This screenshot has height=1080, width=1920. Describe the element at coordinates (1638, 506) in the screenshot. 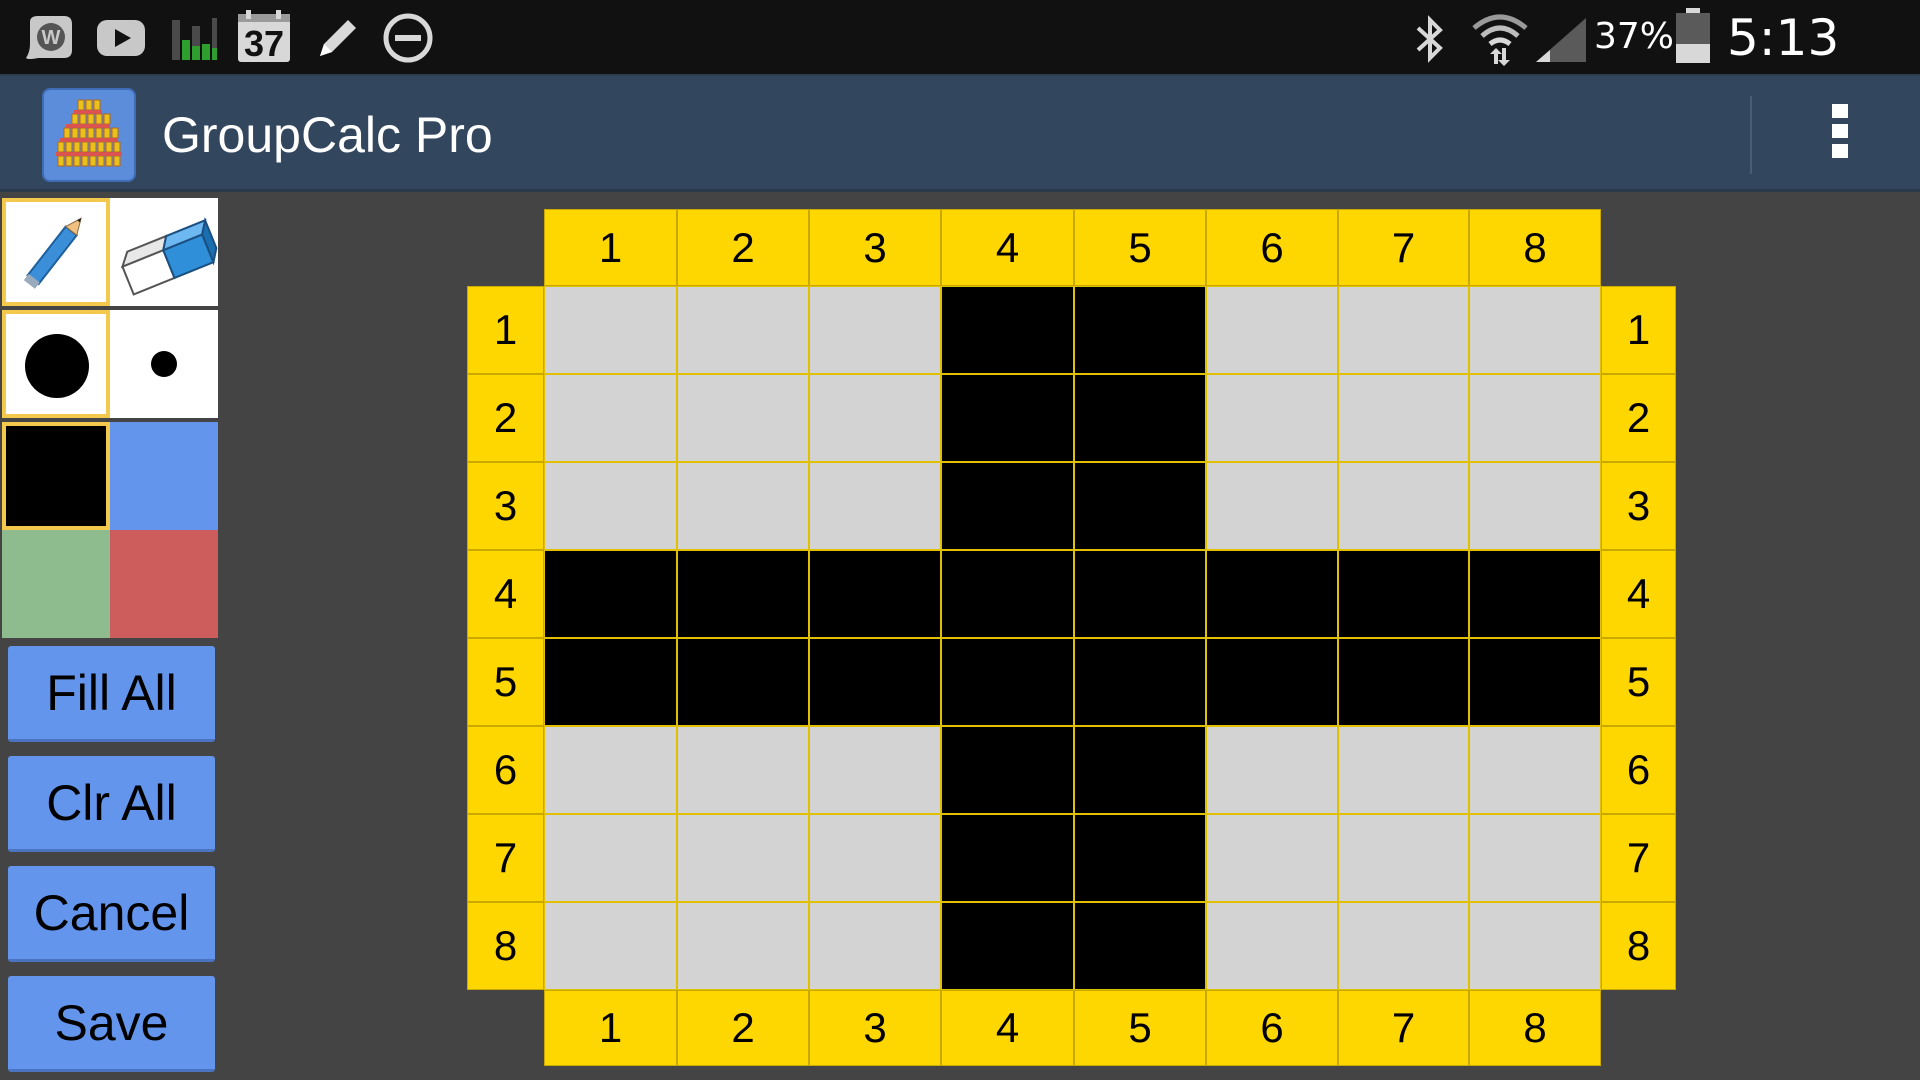

I see `row-label-right: 3` at that location.